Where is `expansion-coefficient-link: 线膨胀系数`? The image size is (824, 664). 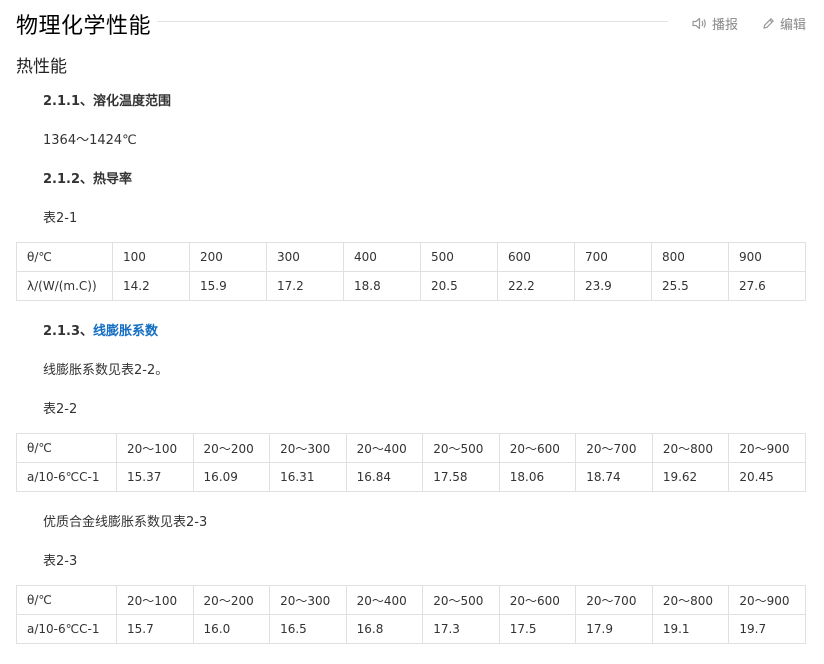 expansion-coefficient-link: 线膨胀系数 is located at coordinates (125, 331).